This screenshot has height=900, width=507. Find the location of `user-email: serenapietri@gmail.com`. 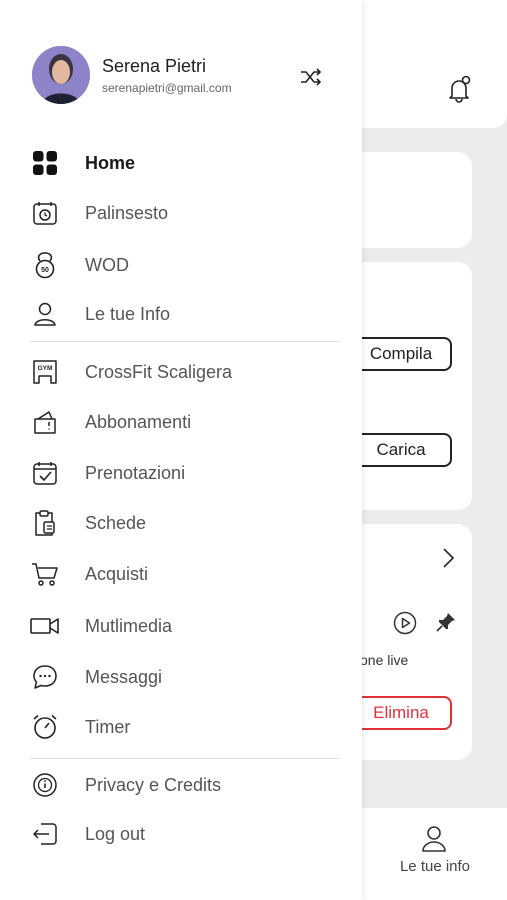

user-email: serenapietri@gmail.com is located at coordinates (167, 88).